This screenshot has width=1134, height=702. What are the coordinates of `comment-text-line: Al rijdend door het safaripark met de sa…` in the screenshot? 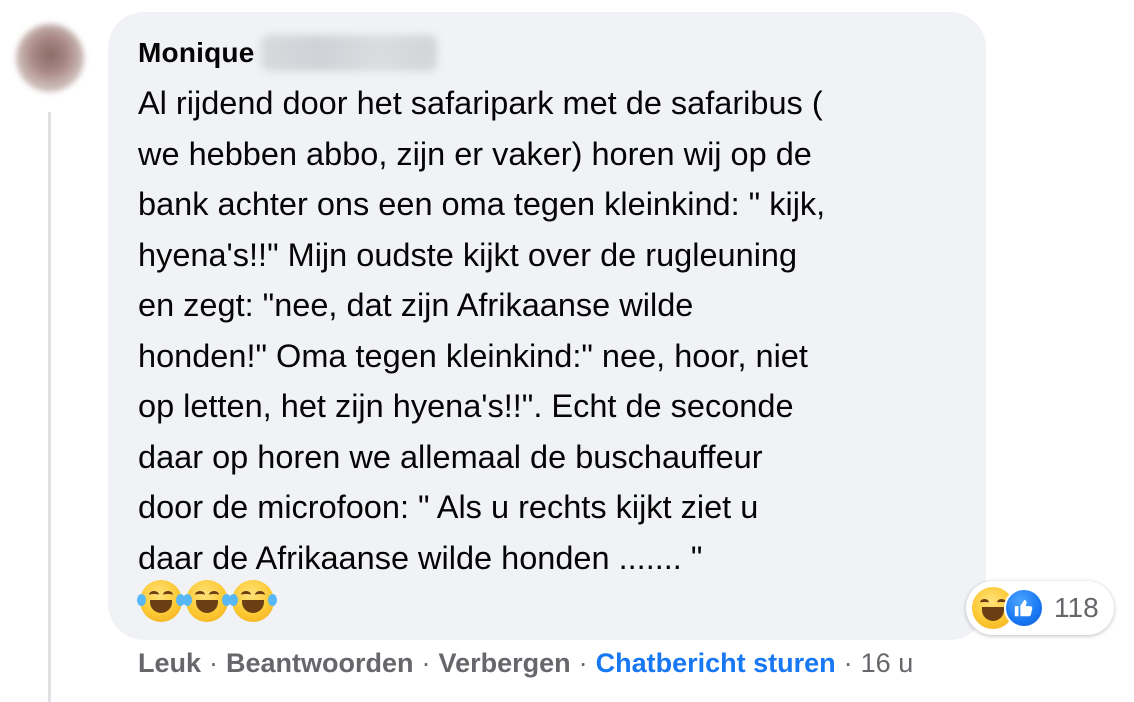 It's located at (480, 103).